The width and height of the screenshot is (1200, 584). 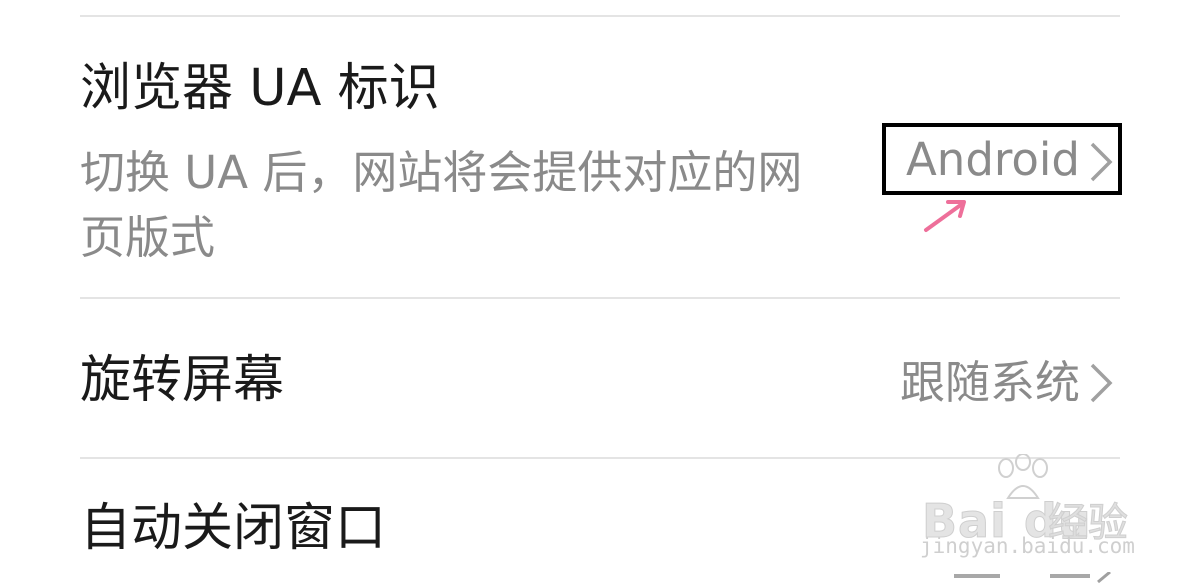 I want to click on baidu-jingyan-watermark: Bai du 经验 jingyan.baidu.com, so click(x=1033, y=519).